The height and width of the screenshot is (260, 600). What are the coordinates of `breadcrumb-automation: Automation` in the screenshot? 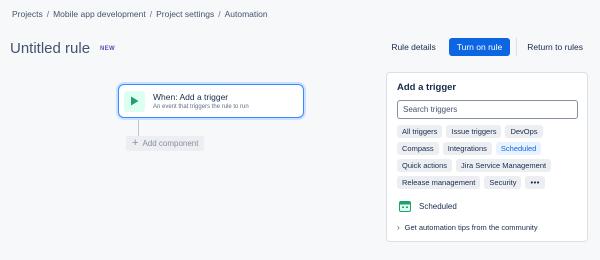 It's located at (246, 14).